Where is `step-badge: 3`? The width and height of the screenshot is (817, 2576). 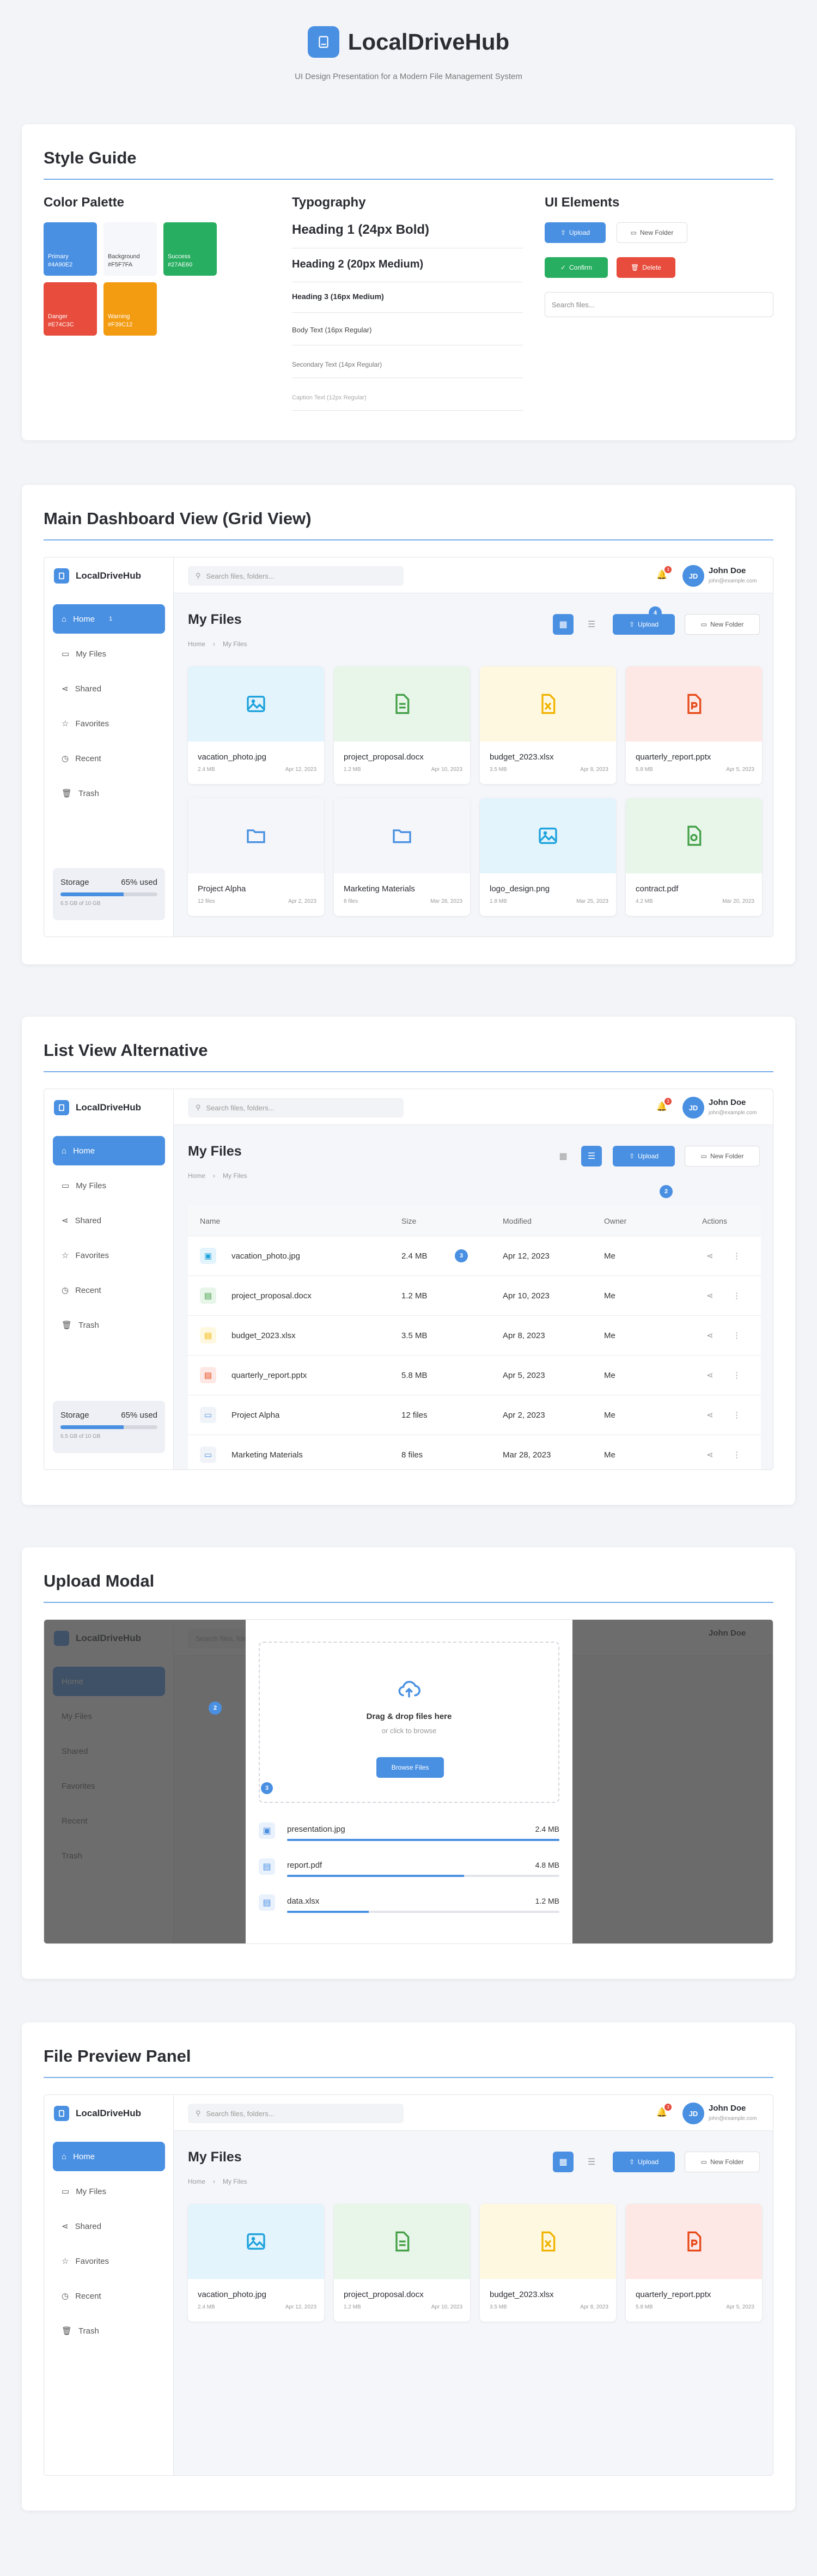
step-badge: 3 is located at coordinates (461, 1255).